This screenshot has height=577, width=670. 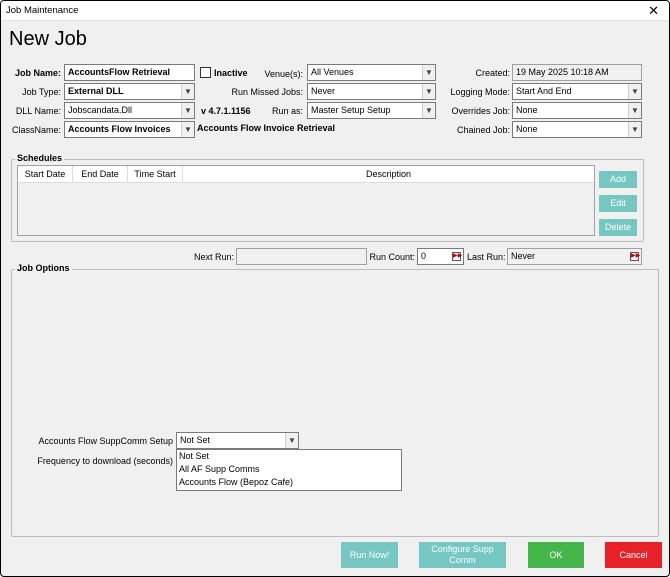 What do you see at coordinates (100, 174) in the screenshot?
I see `column-header-end-date: End Date` at bounding box center [100, 174].